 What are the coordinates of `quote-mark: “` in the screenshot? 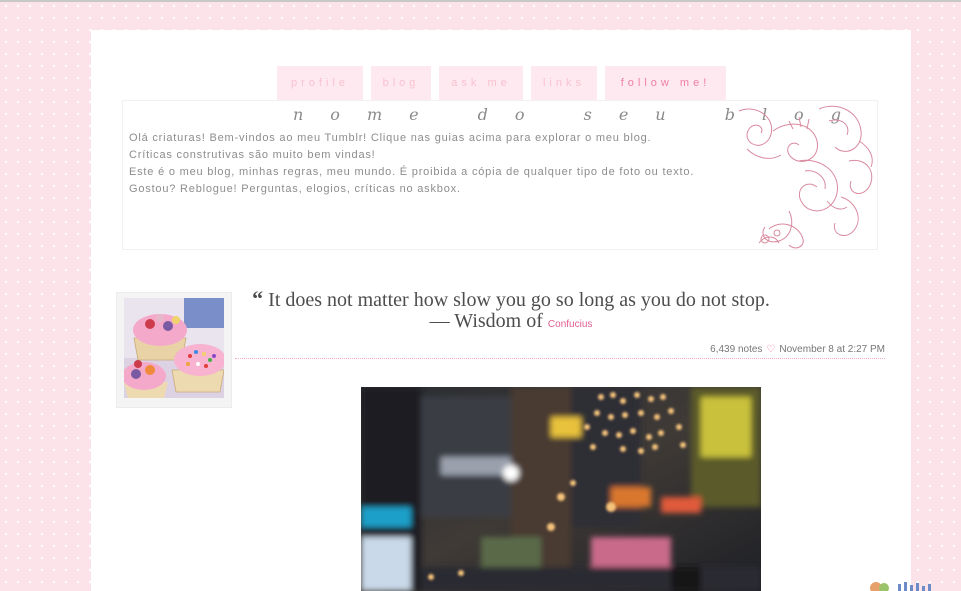 It's located at (258, 298).